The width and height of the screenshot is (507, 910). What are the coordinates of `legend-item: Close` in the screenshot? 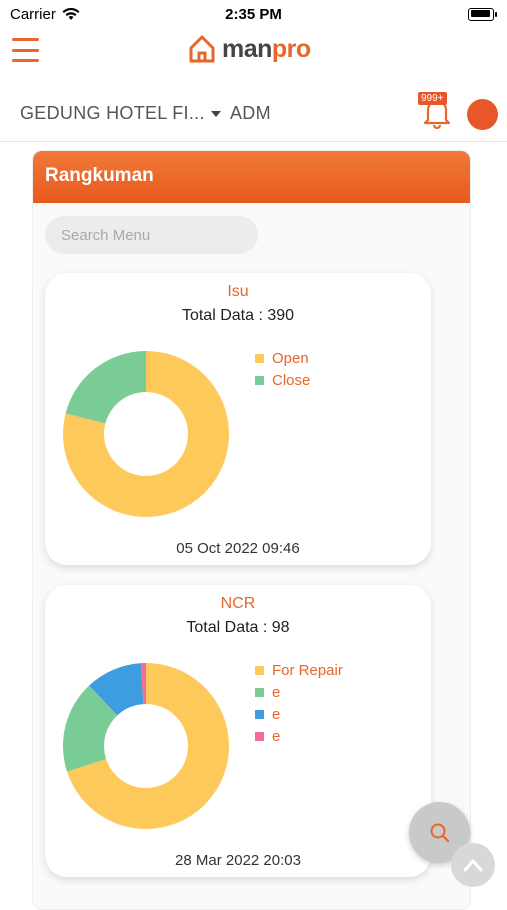 It's located at (282, 380).